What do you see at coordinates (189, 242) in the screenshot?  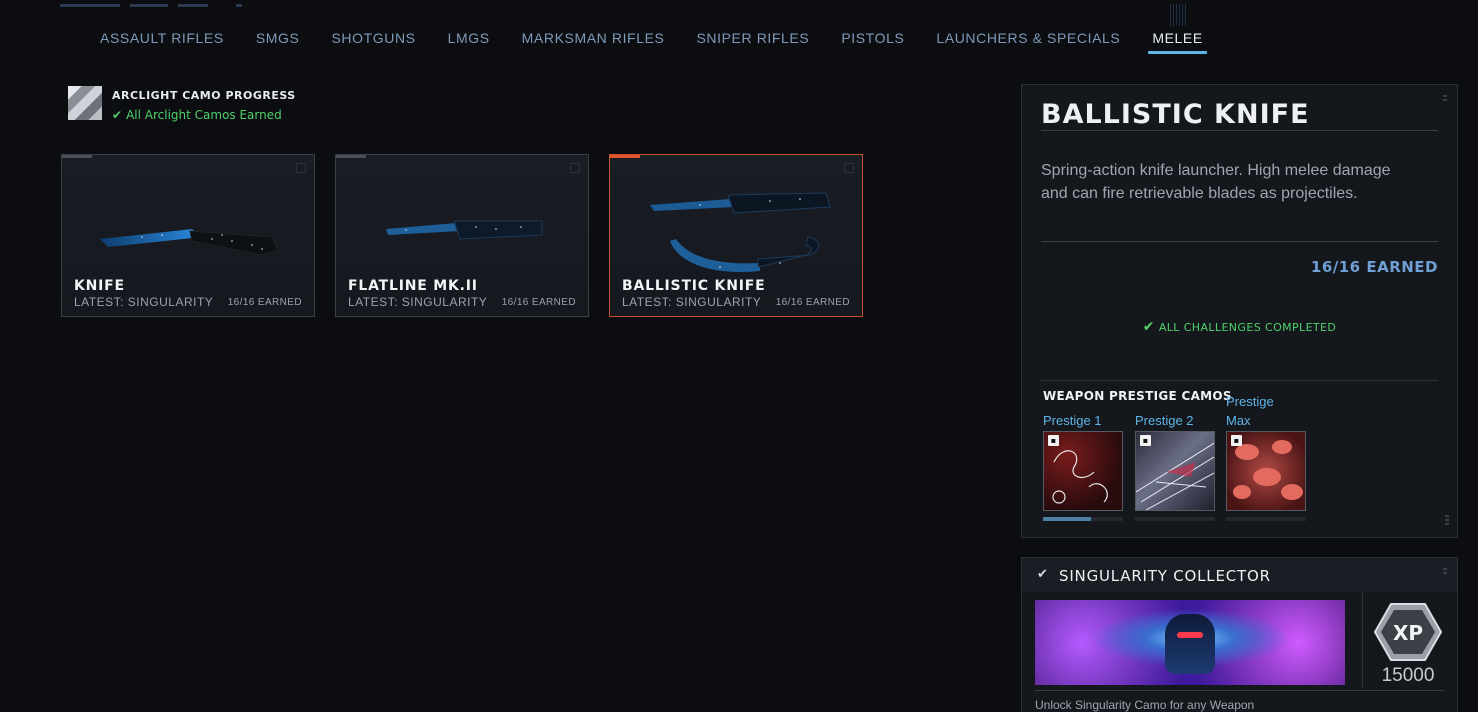 I see `knife-weapon-image` at bounding box center [189, 242].